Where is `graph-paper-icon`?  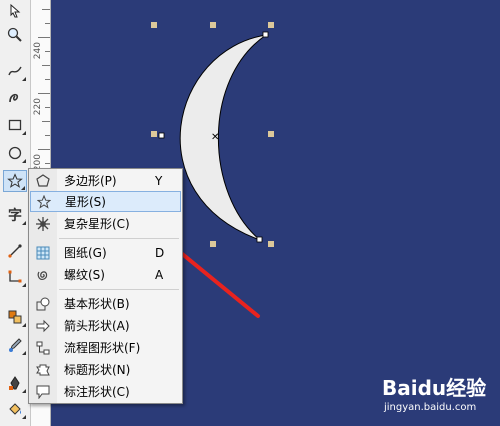
graph-paper-icon is located at coordinates (43, 252).